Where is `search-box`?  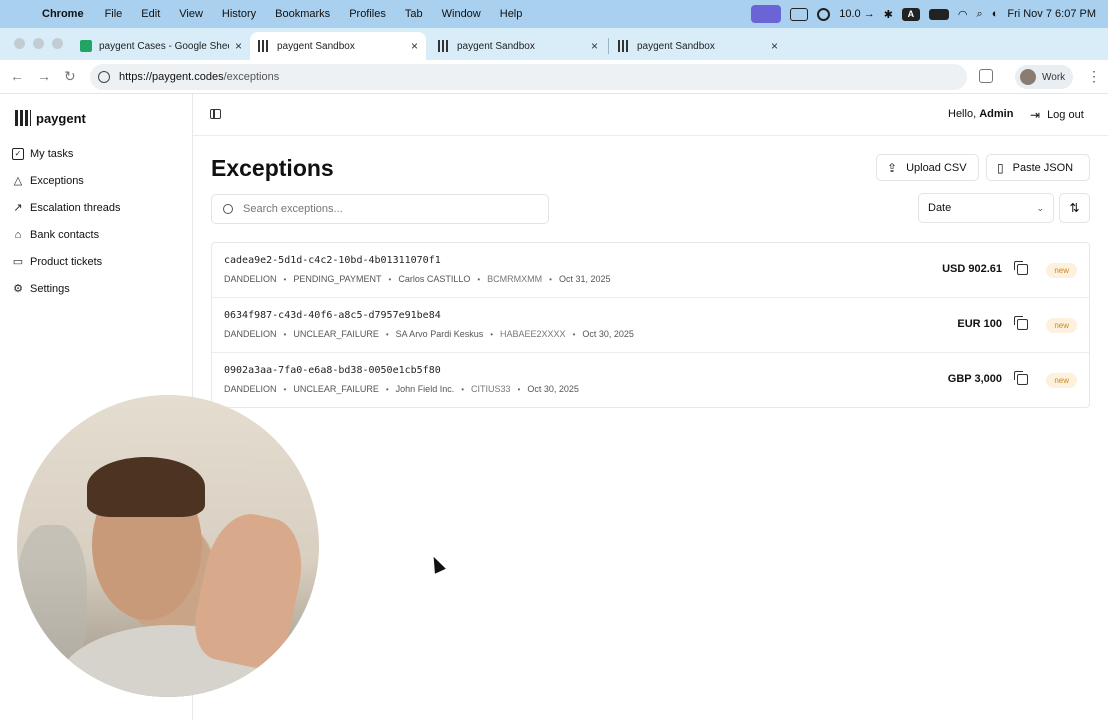
search-box is located at coordinates (380, 209).